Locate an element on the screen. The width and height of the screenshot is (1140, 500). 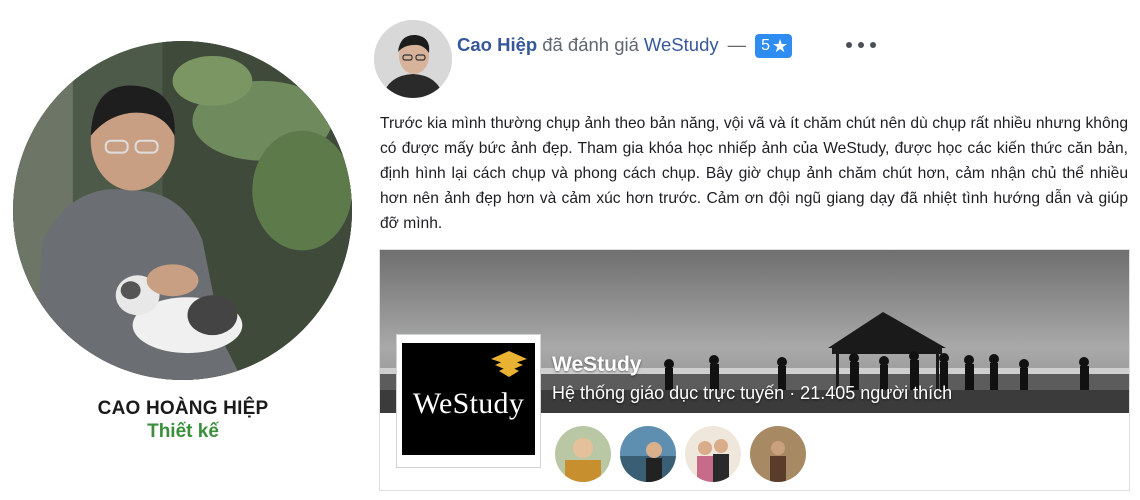
review-header: Cao Hiệp đã đánh giá WeStudy — 5 ★ is located at coordinates (625, 45).